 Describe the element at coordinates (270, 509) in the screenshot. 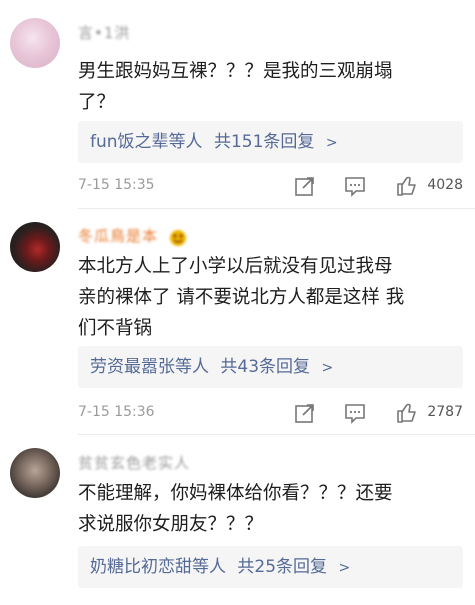

I see `comment-text: 不能理解，你妈裸体给你看？？？还要 求说服你女朋友？？？` at that location.